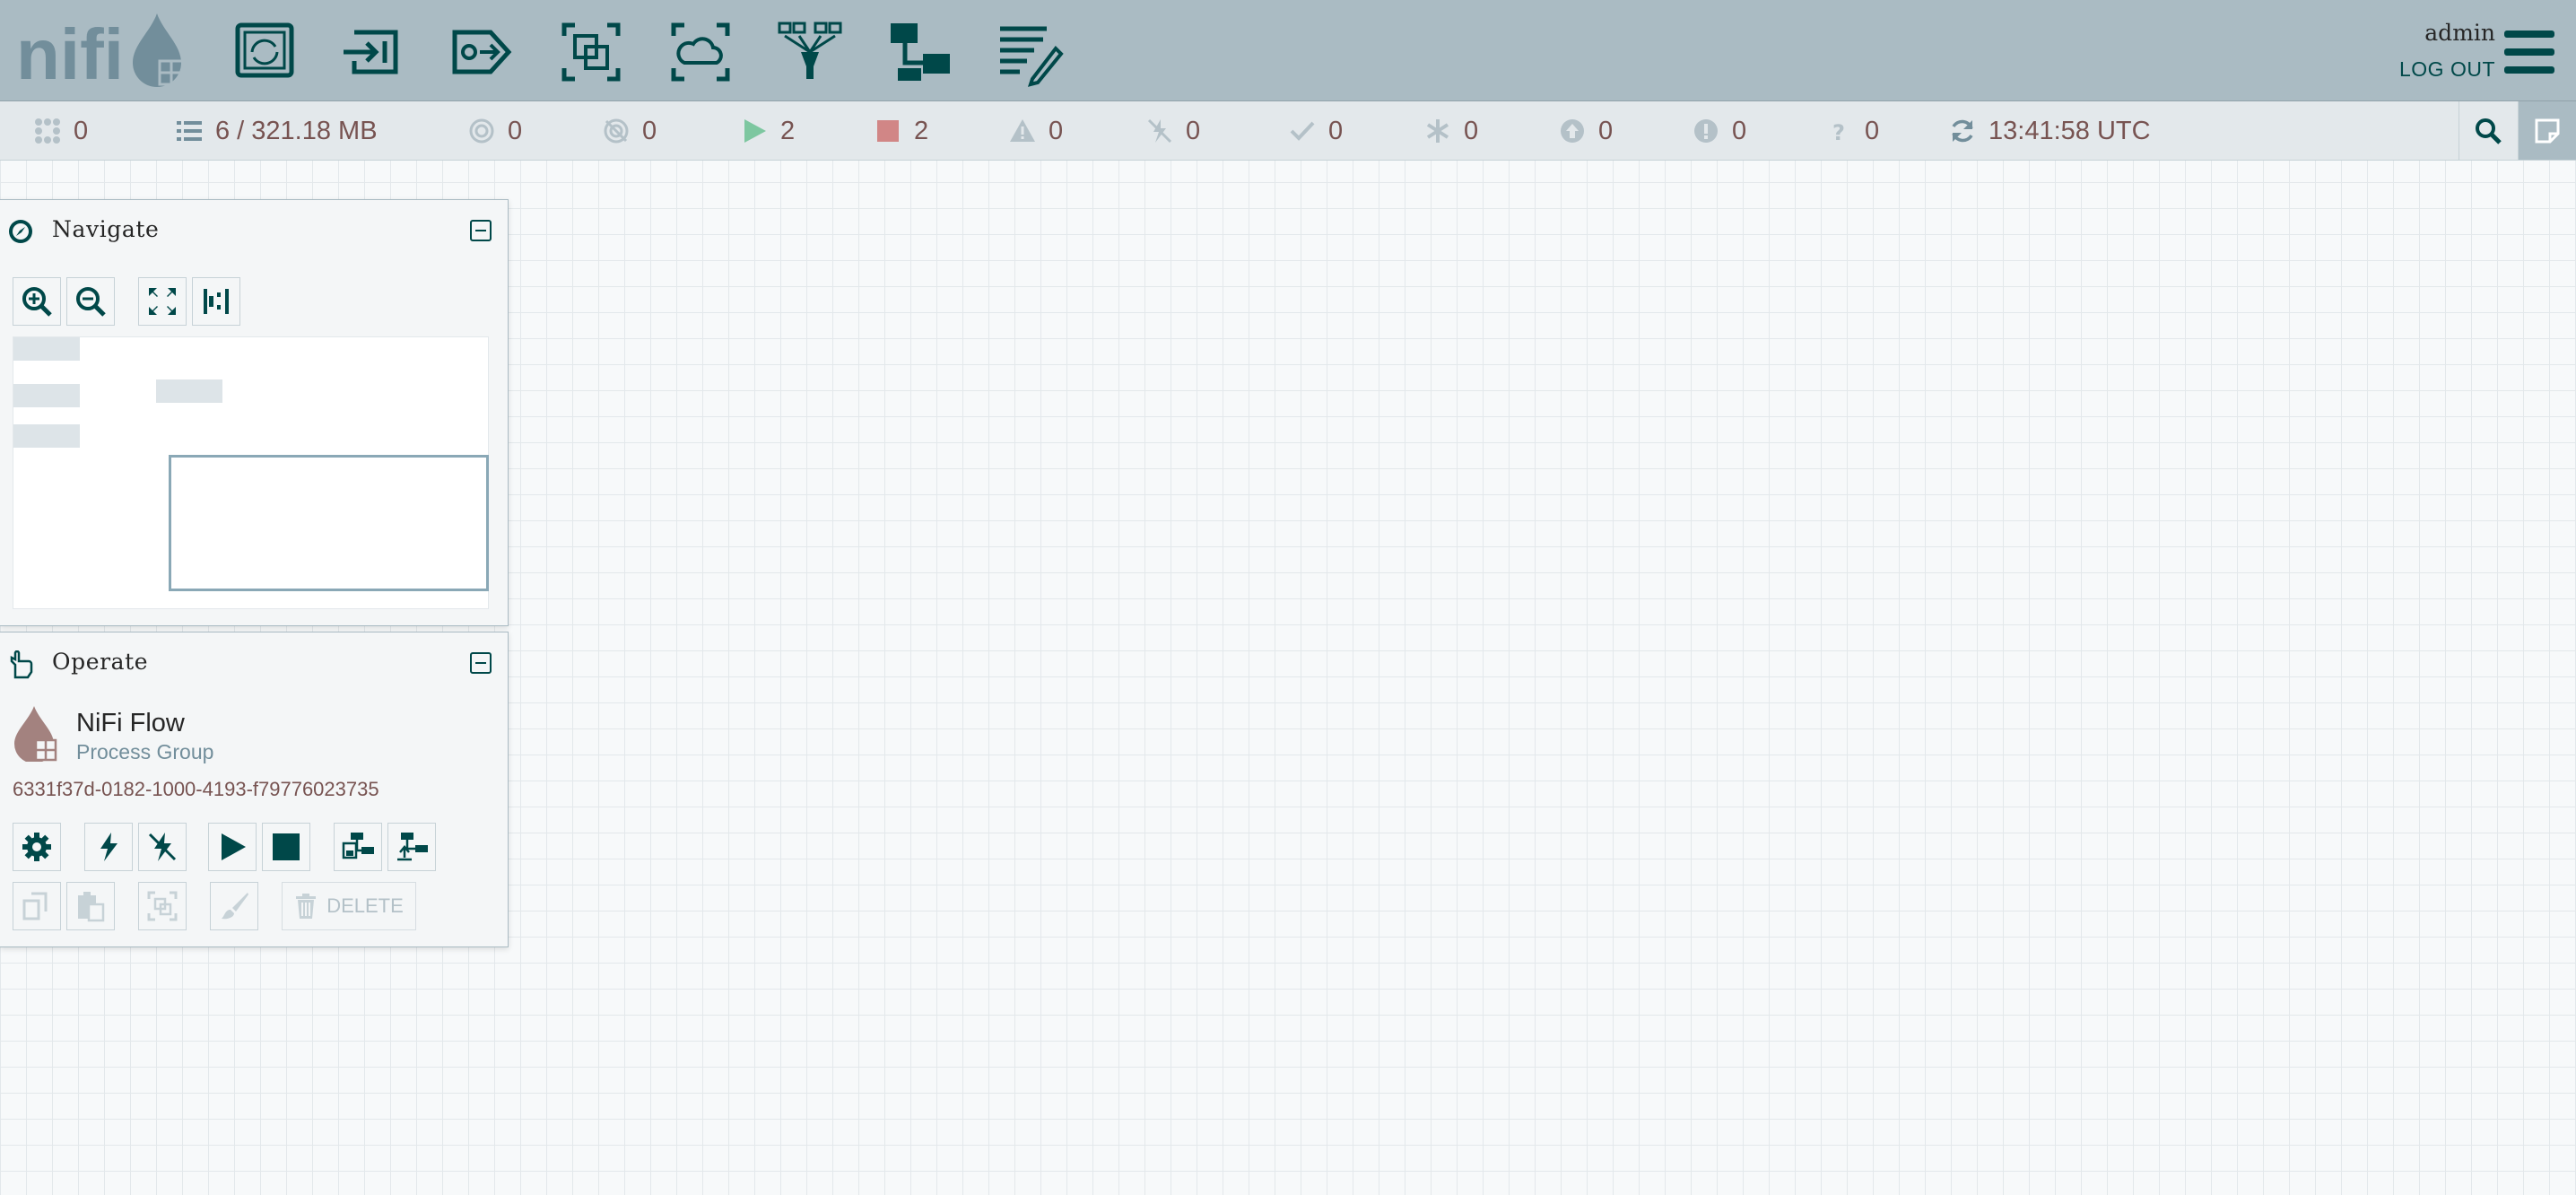 This screenshot has width=2576, height=1195. Describe the element at coordinates (2070, 130) in the screenshot. I see `refresh-time: 13:41:58 UTC` at that location.